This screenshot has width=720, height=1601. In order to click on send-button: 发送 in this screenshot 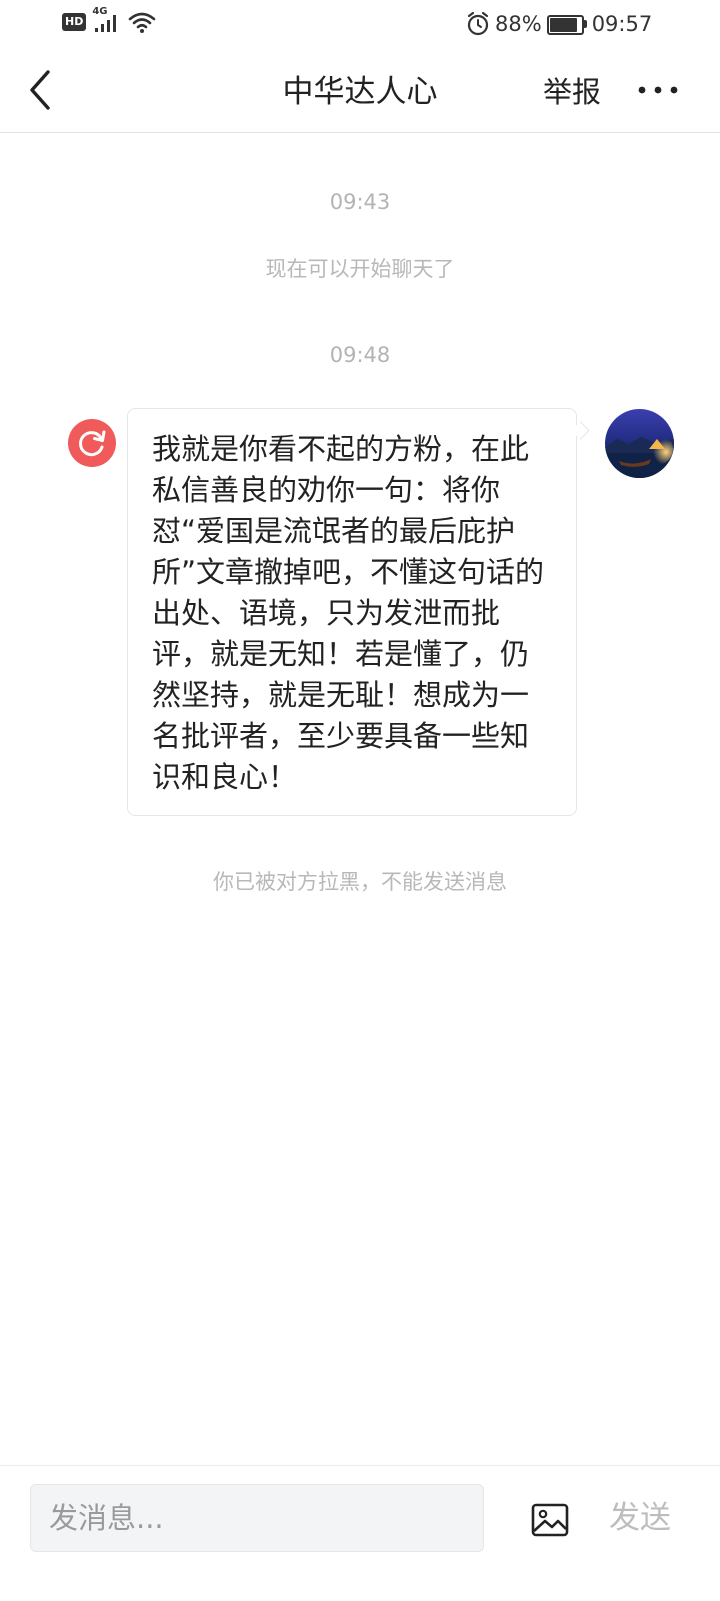, I will do `click(640, 1518)`.